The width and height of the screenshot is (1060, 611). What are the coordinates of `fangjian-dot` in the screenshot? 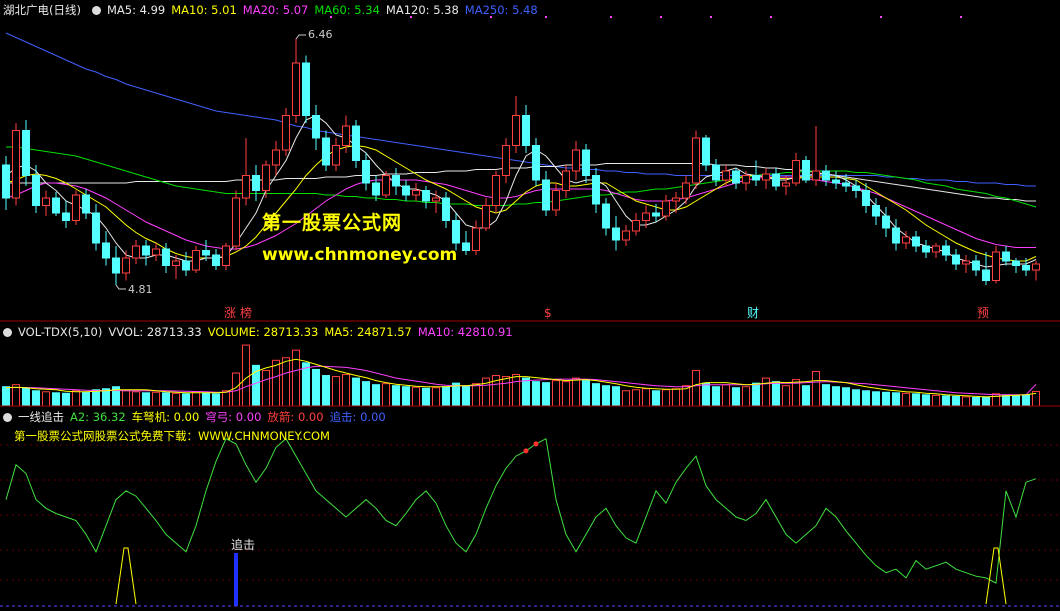 It's located at (536, 444).